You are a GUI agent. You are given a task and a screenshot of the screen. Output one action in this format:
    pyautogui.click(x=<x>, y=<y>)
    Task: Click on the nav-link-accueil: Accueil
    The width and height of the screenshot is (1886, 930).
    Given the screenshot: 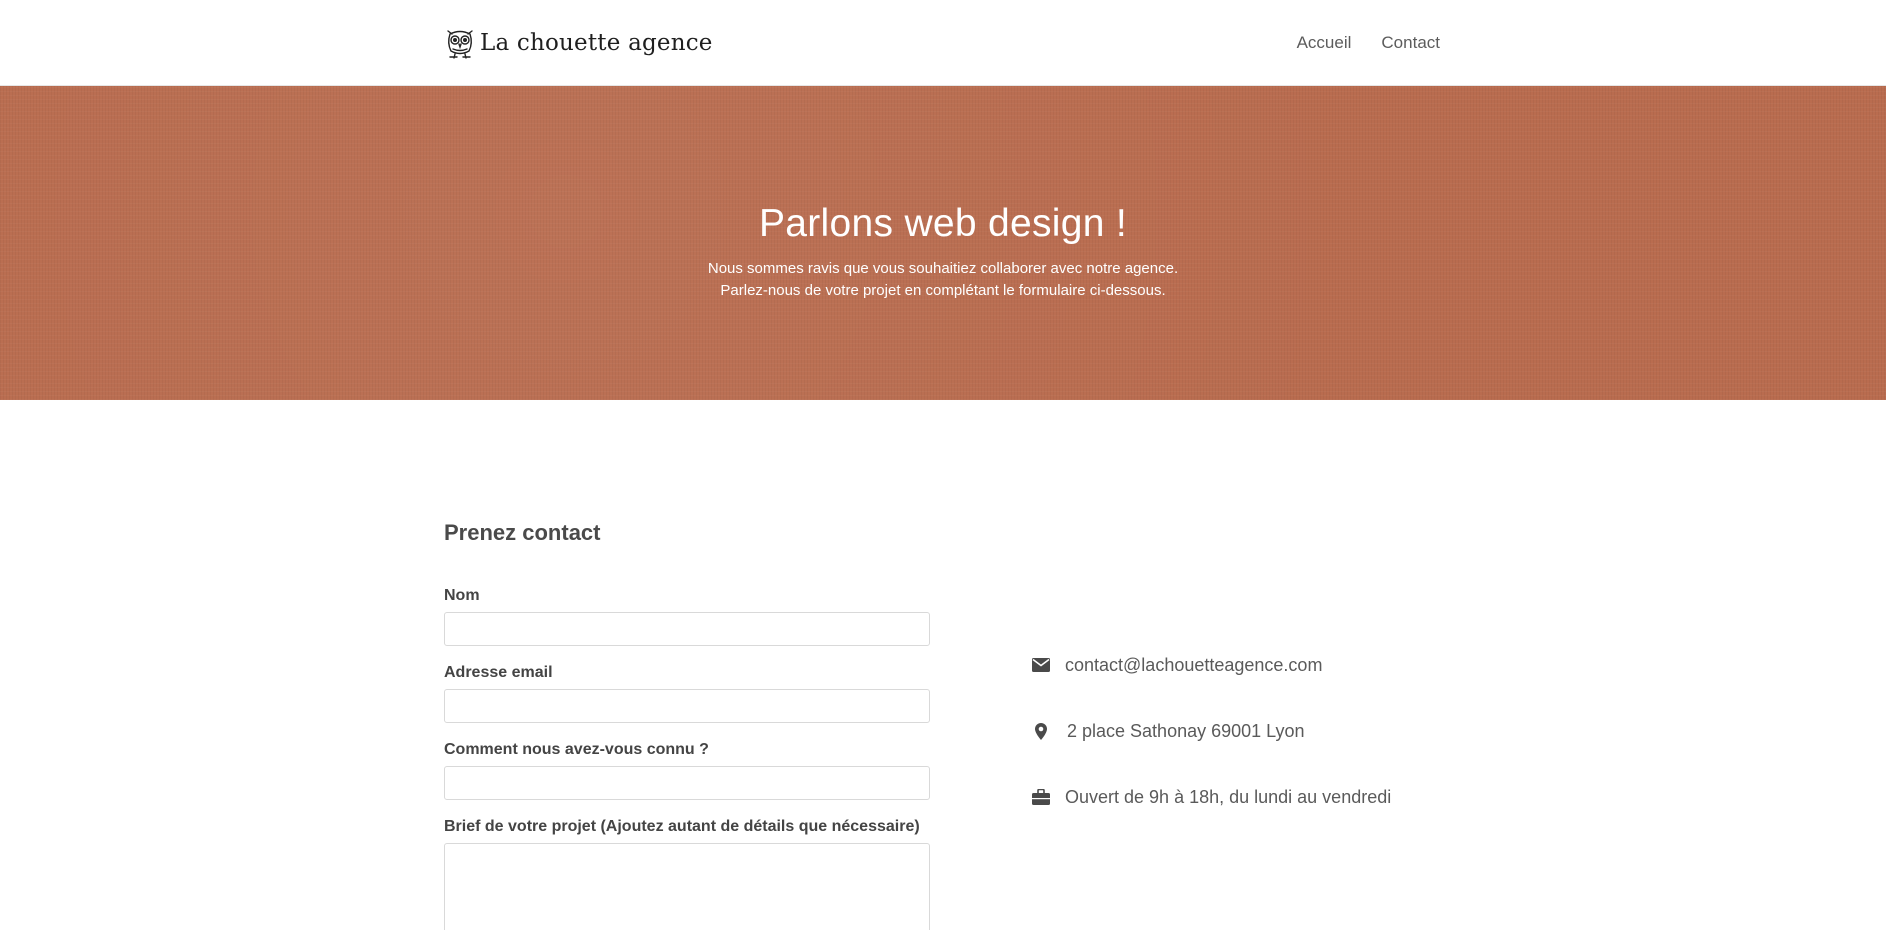 What is the action you would take?
    pyautogui.click(x=1324, y=43)
    